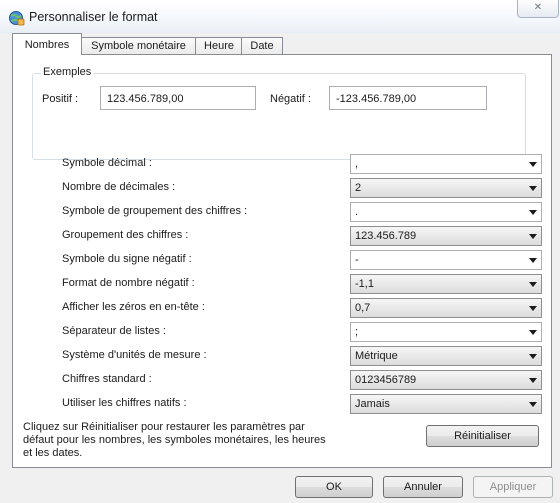  I want to click on standard-digits-select: 0123456789, so click(446, 380).